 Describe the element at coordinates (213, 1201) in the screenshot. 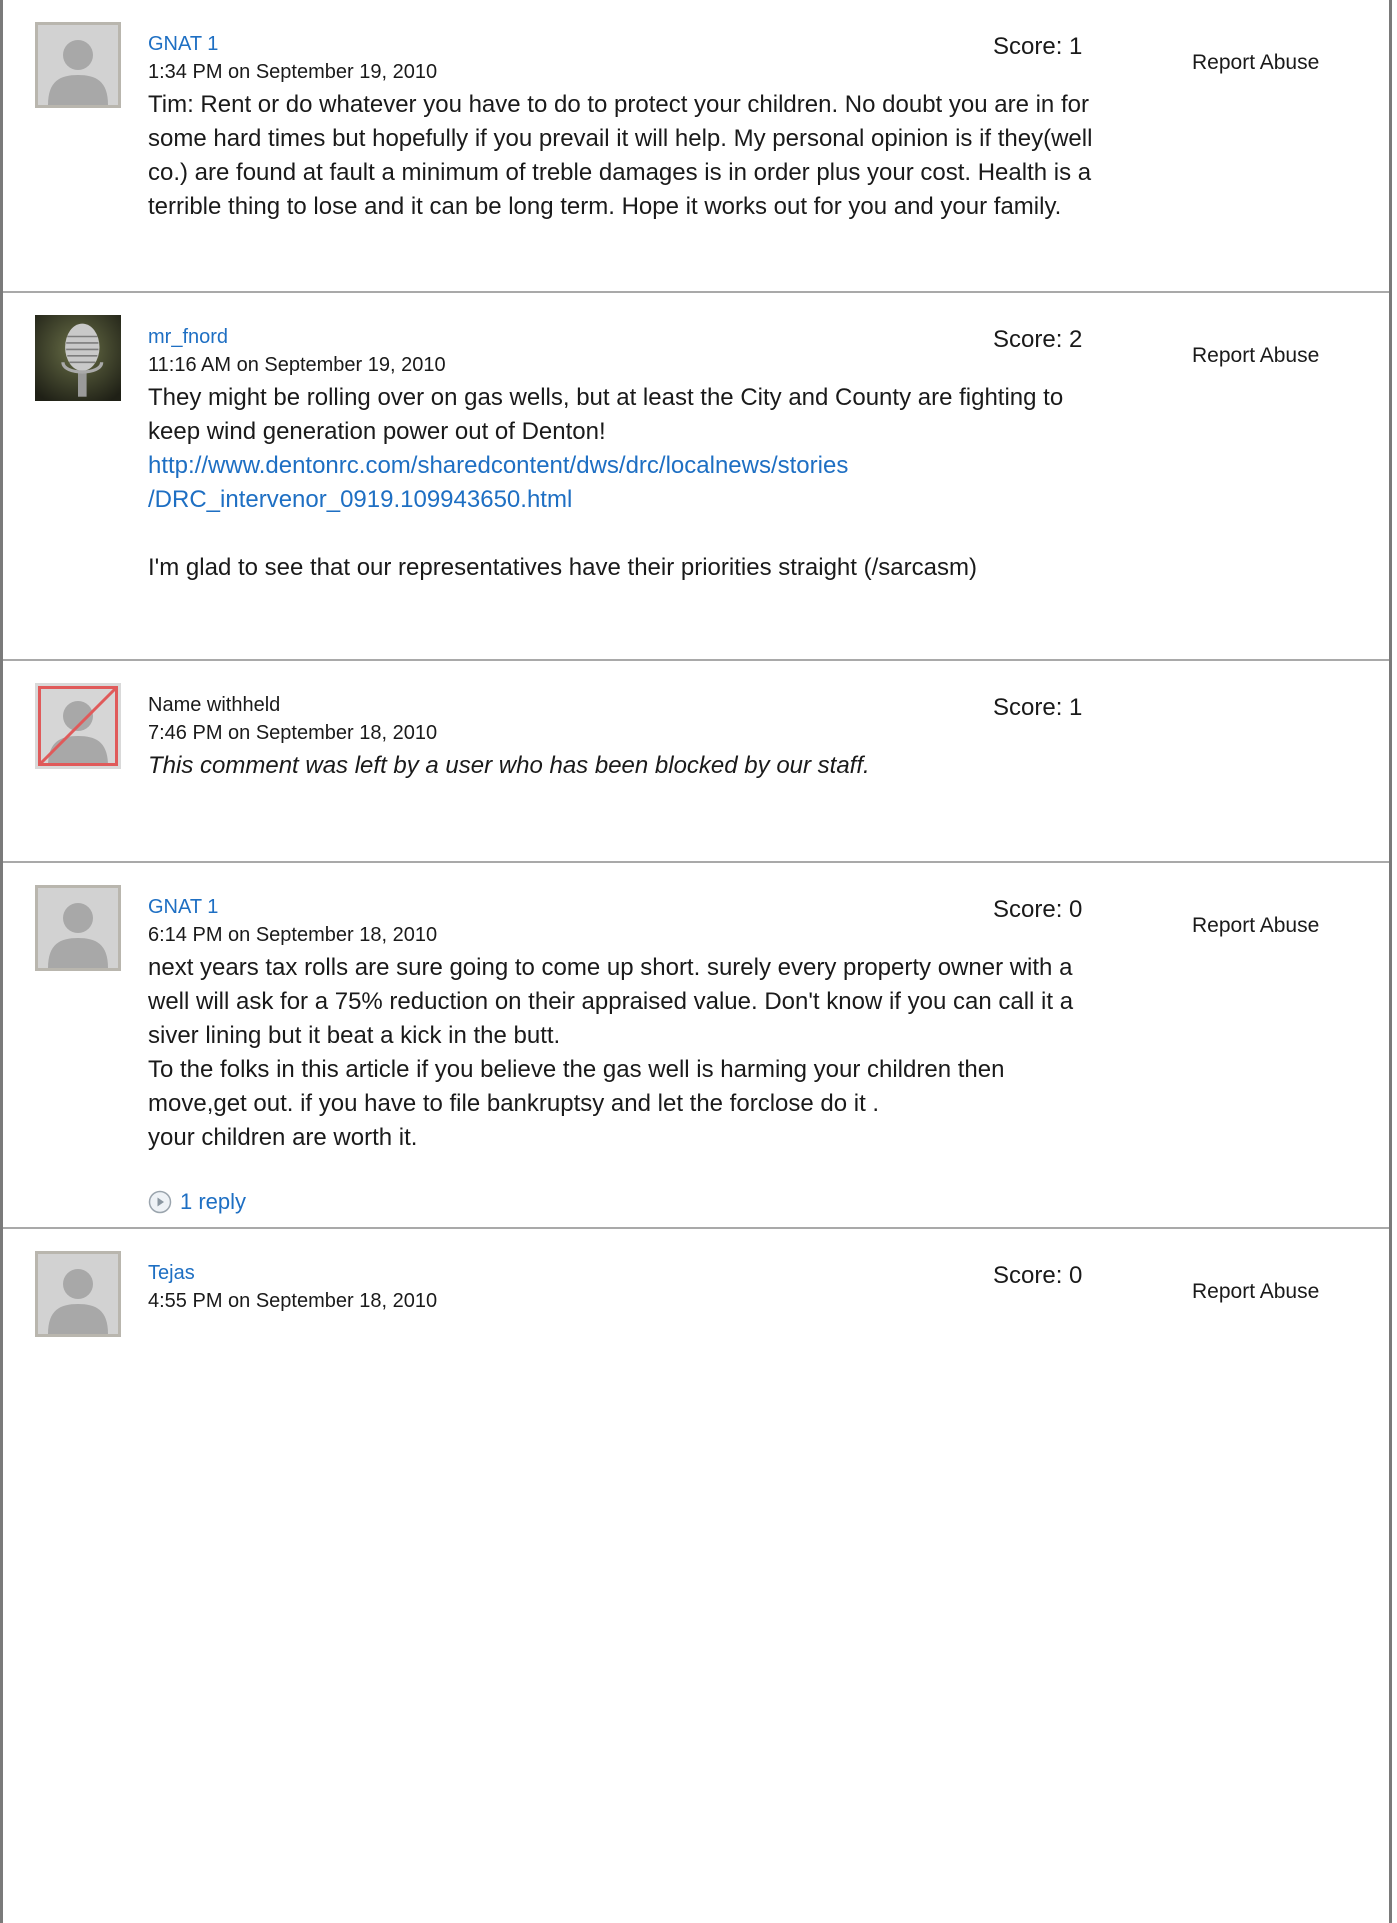

I see `replies-count: 1 reply` at that location.